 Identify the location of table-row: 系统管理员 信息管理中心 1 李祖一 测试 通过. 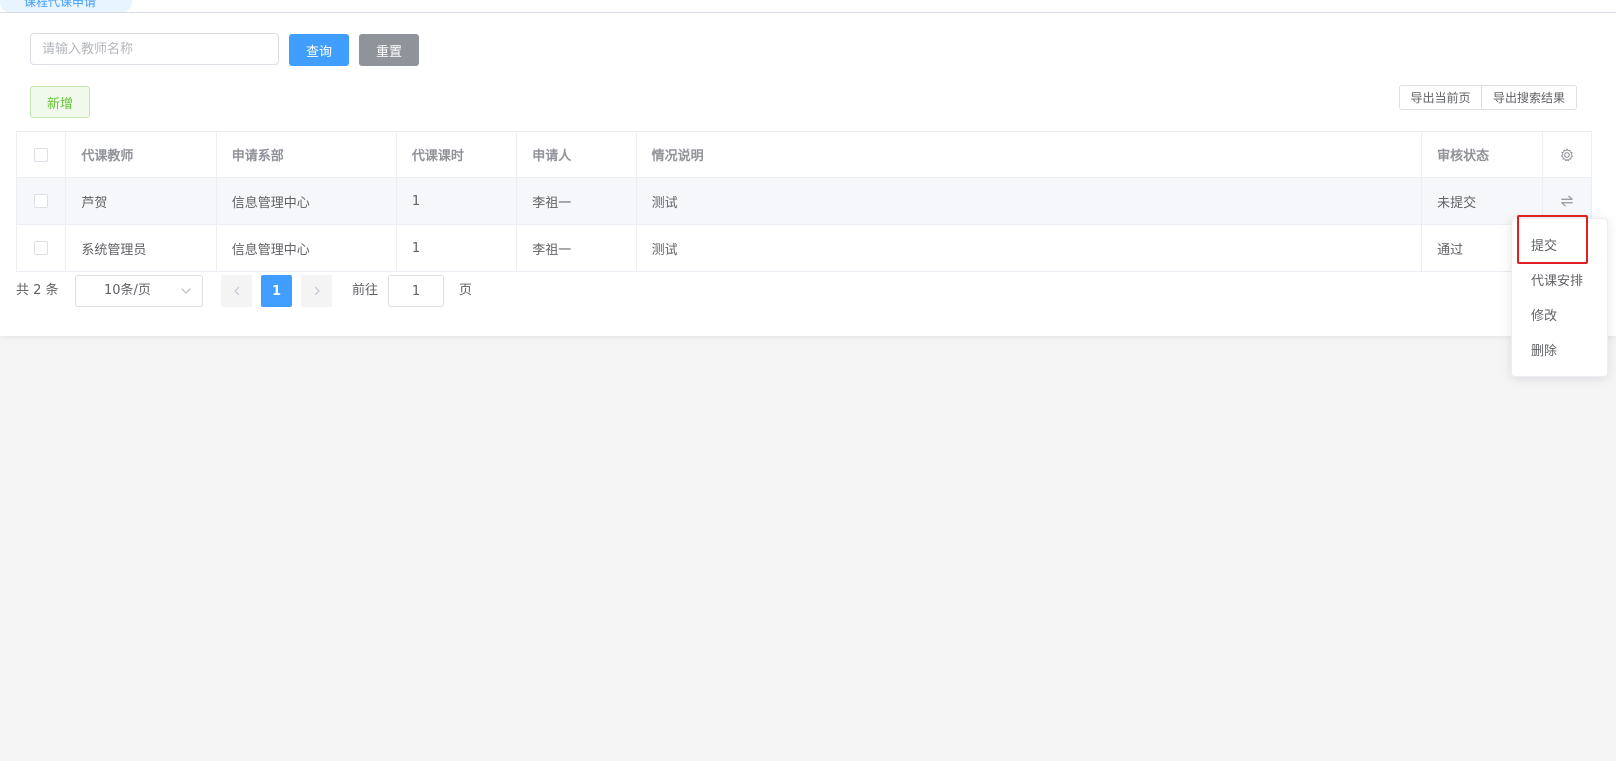
(804, 248).